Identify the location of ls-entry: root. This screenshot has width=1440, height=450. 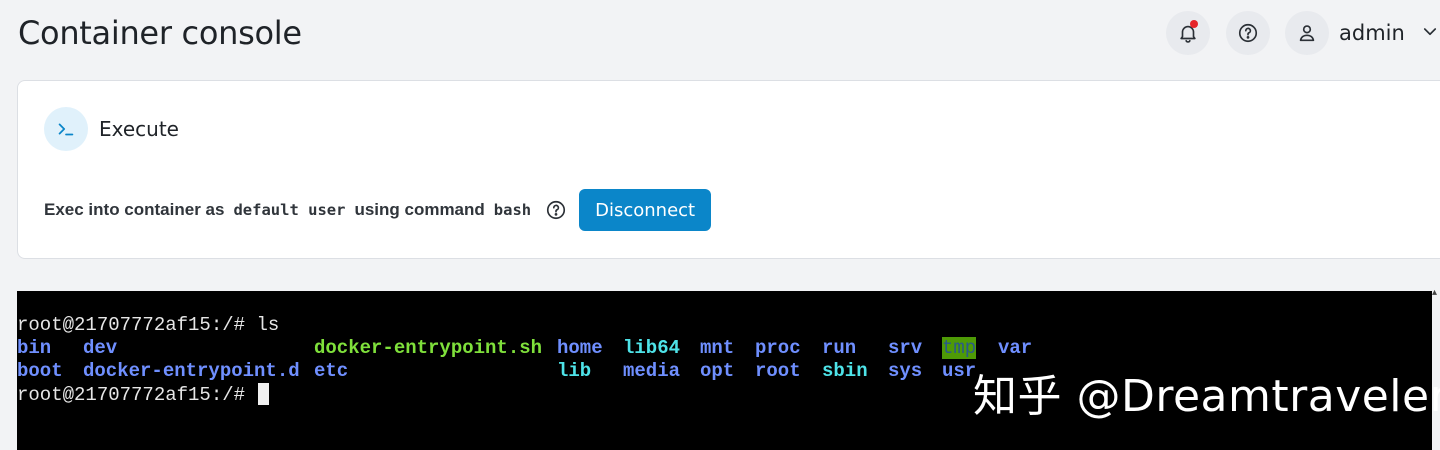
(778, 371).